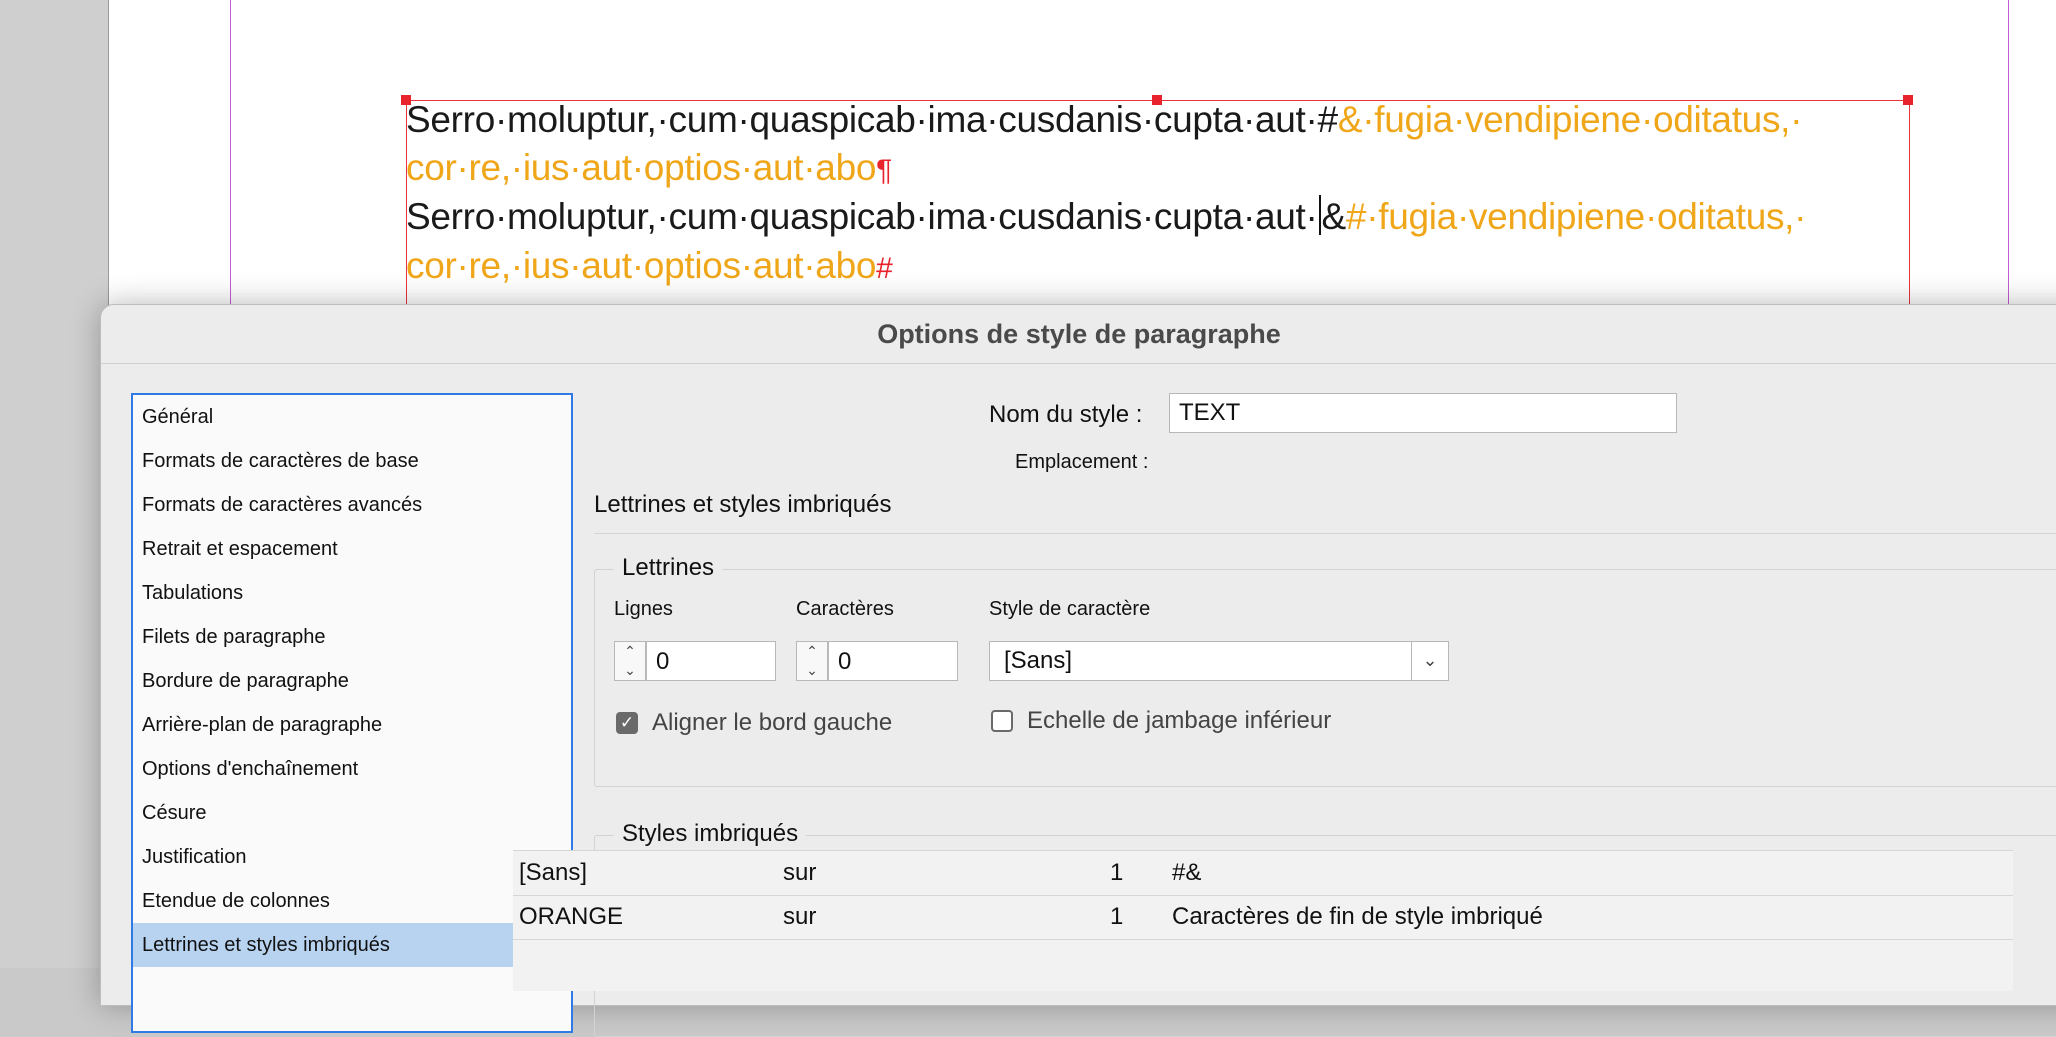 Image resolution: width=2056 pixels, height=1037 pixels. I want to click on category-item-basic-char-formats: Formats de caractères de base, so click(352, 461).